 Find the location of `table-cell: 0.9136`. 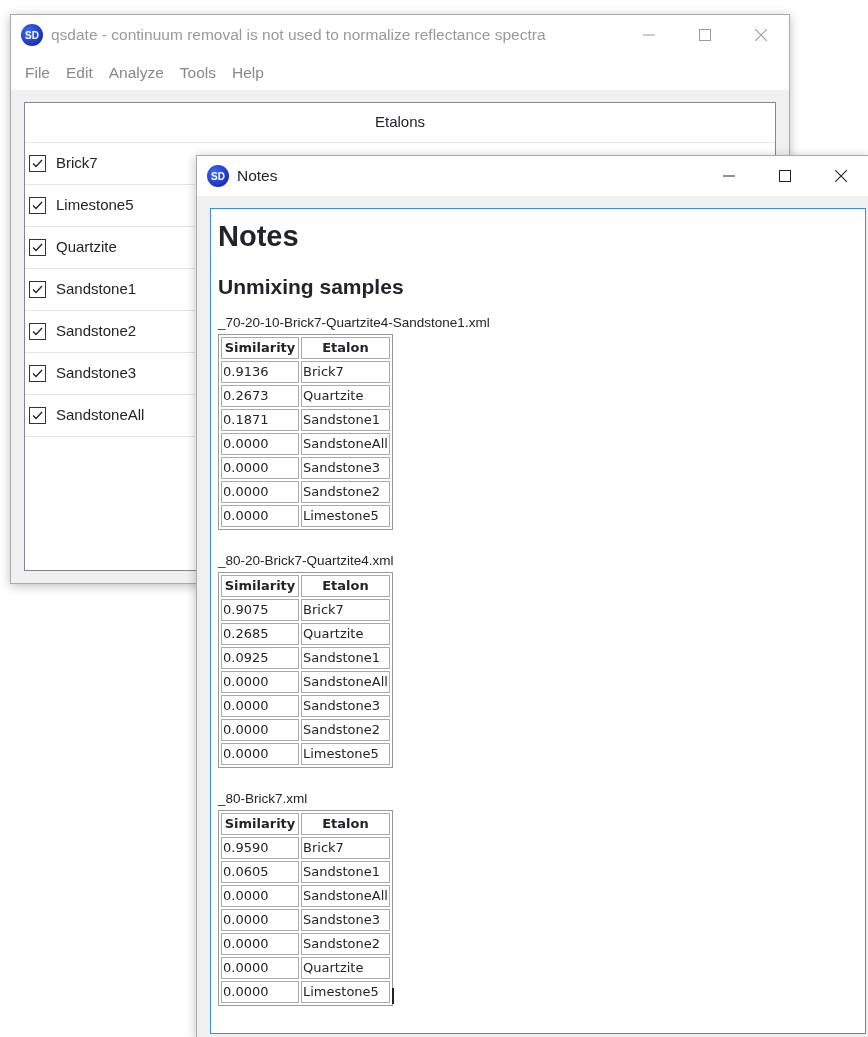

table-cell: 0.9136 is located at coordinates (260, 372).